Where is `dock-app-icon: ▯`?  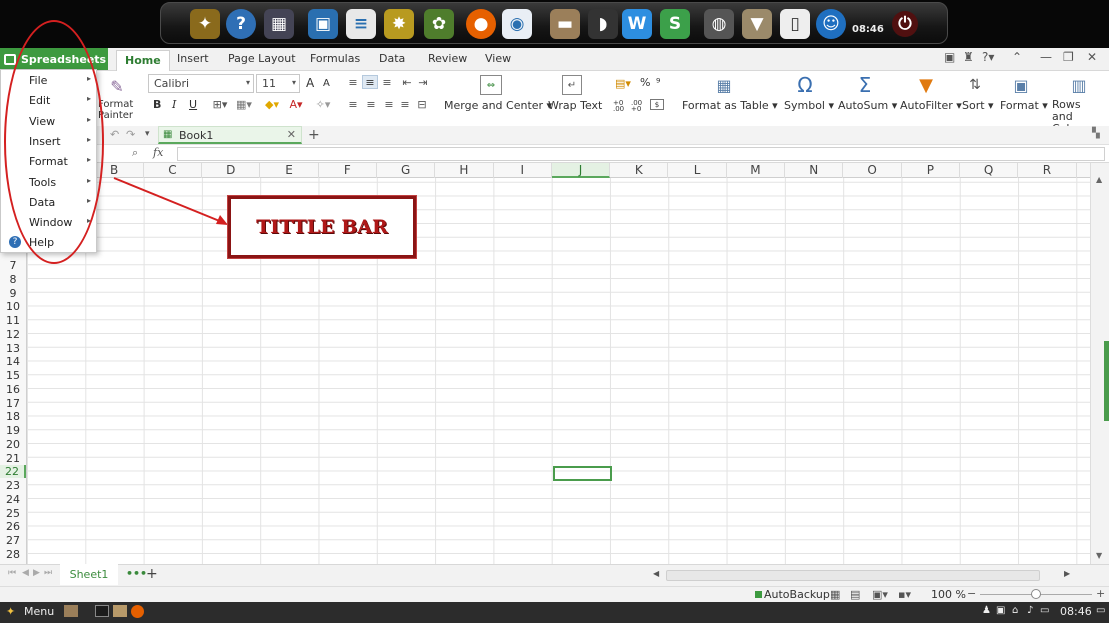
dock-app-icon: ▯ is located at coordinates (795, 24).